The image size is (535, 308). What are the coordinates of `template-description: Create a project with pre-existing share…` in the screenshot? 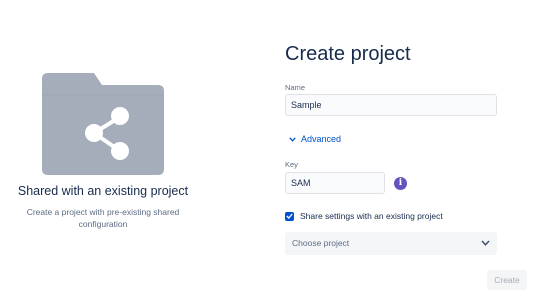 It's located at (103, 218).